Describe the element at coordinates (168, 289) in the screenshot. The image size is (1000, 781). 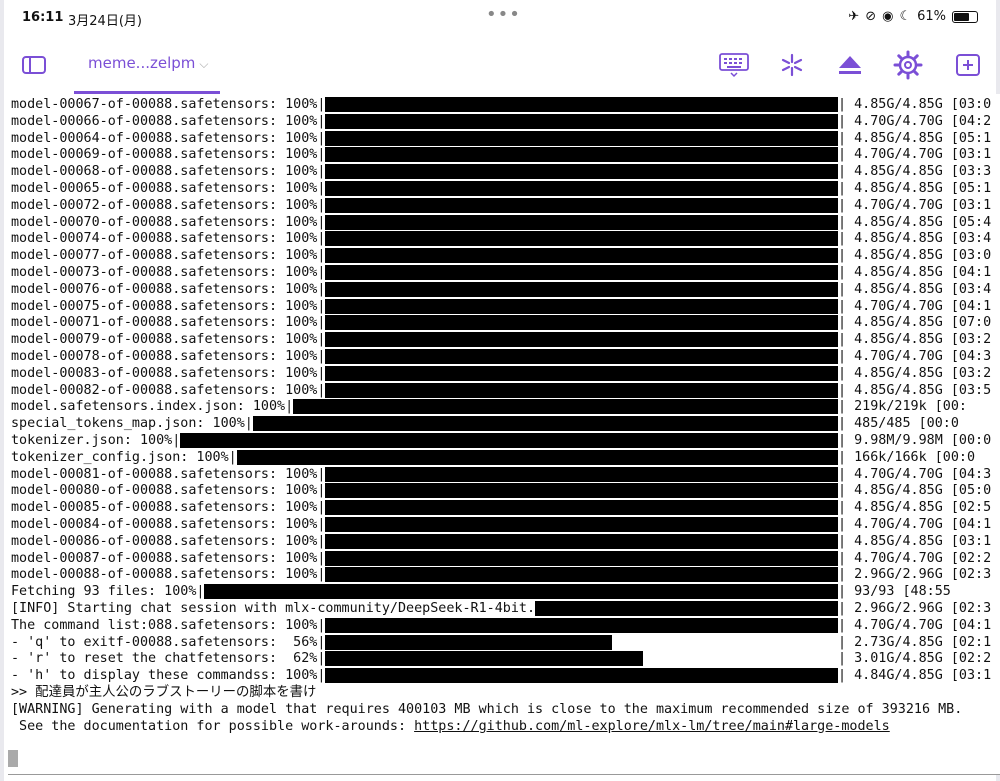
I see `progress-row: model-00076-of-00088.safetensors: 100%|` at that location.